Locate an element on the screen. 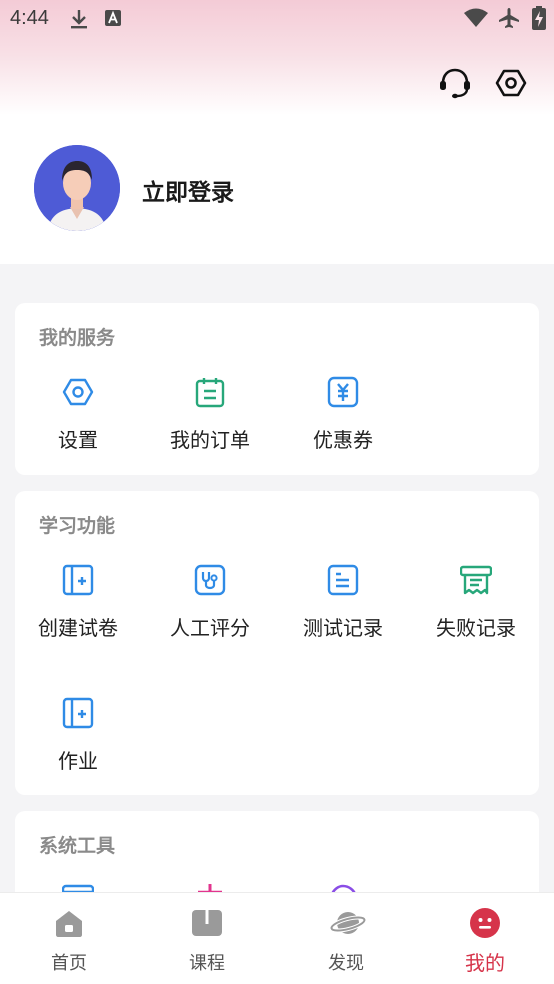 The image size is (554, 984). stethoscope-icon is located at coordinates (210, 580).